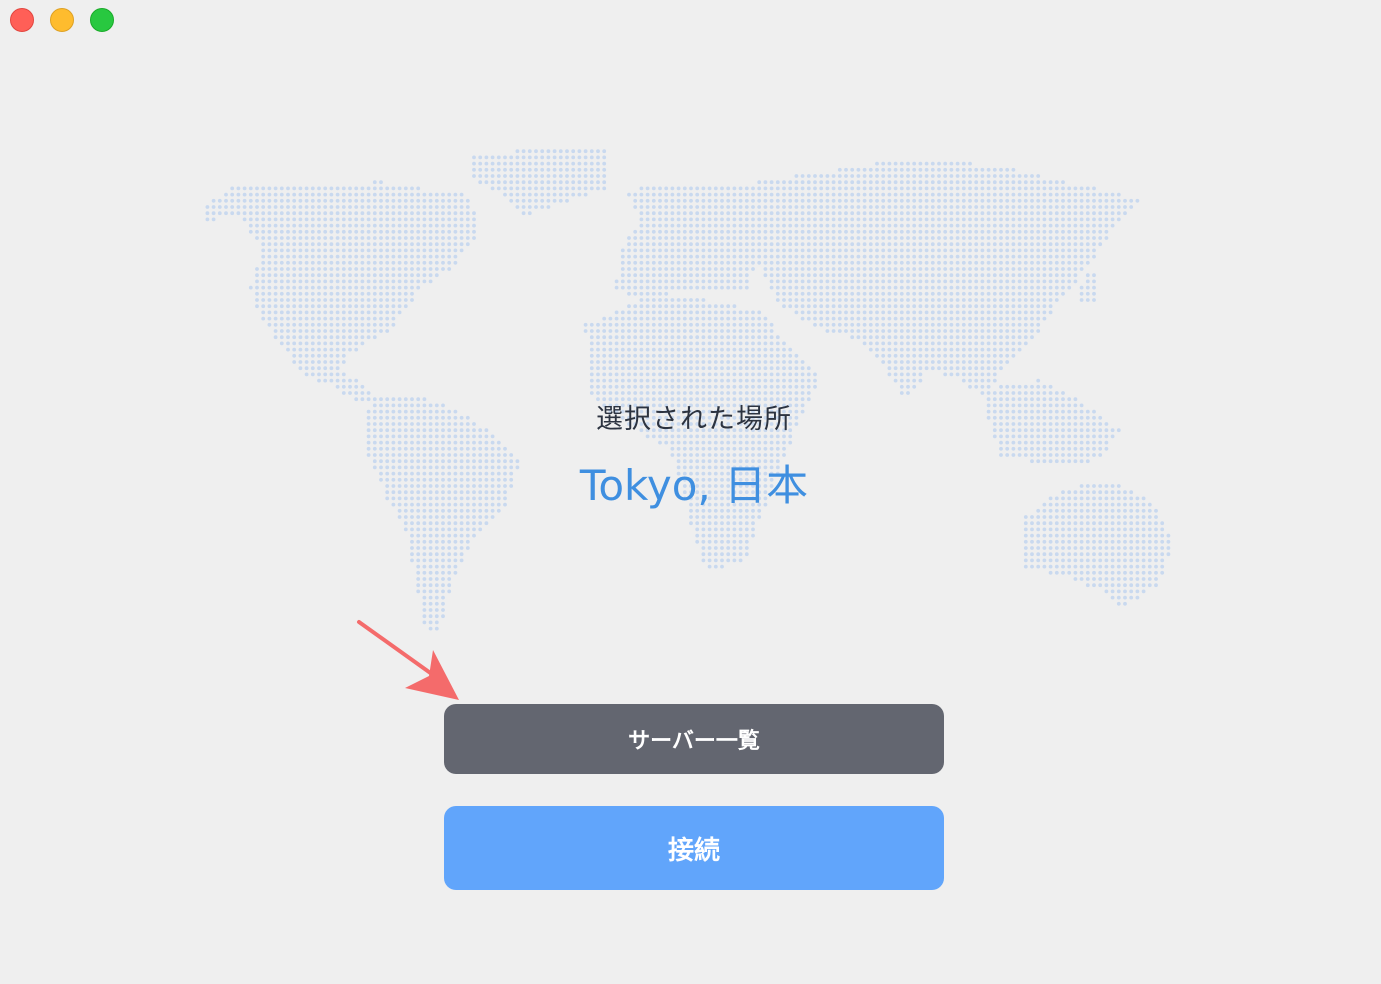 This screenshot has width=1381, height=984. Describe the element at coordinates (408, 660) in the screenshot. I see `annotation-arrow-icon` at that location.